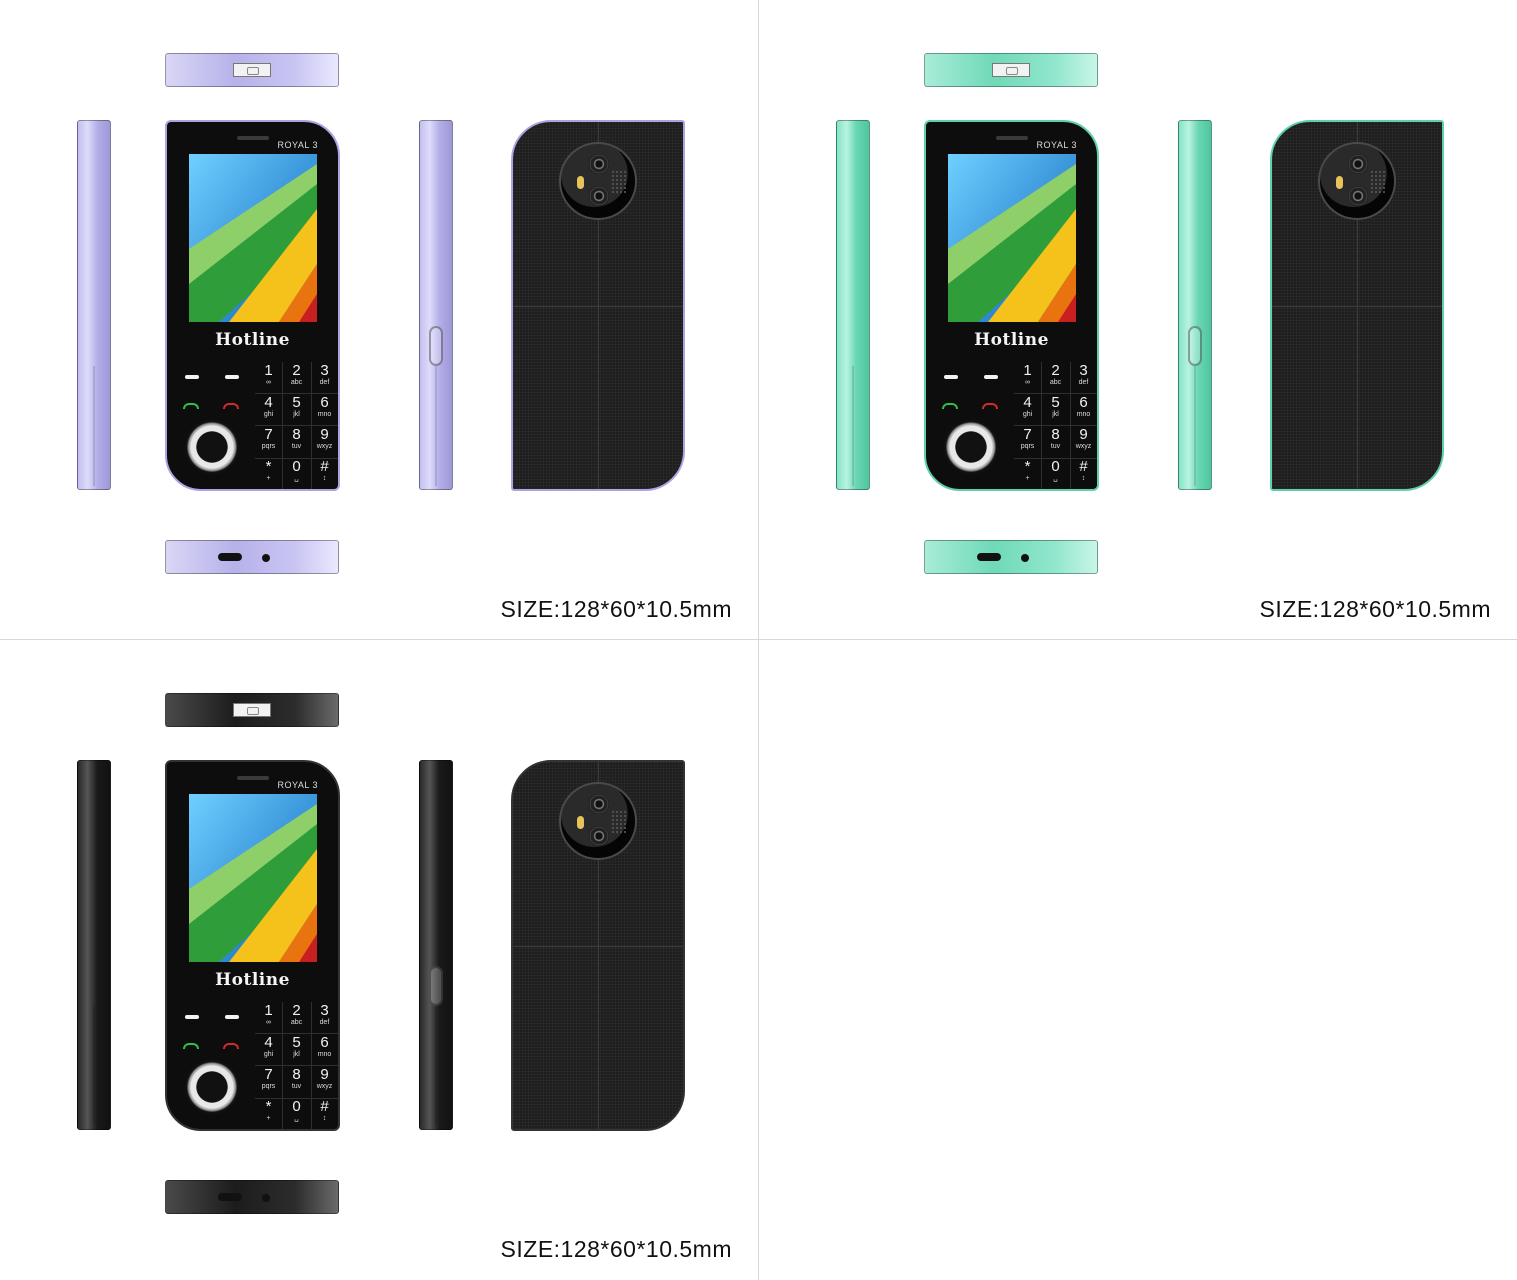 Image resolution: width=1517 pixels, height=1280 pixels. I want to click on key-number: 8, so click(1055, 434).